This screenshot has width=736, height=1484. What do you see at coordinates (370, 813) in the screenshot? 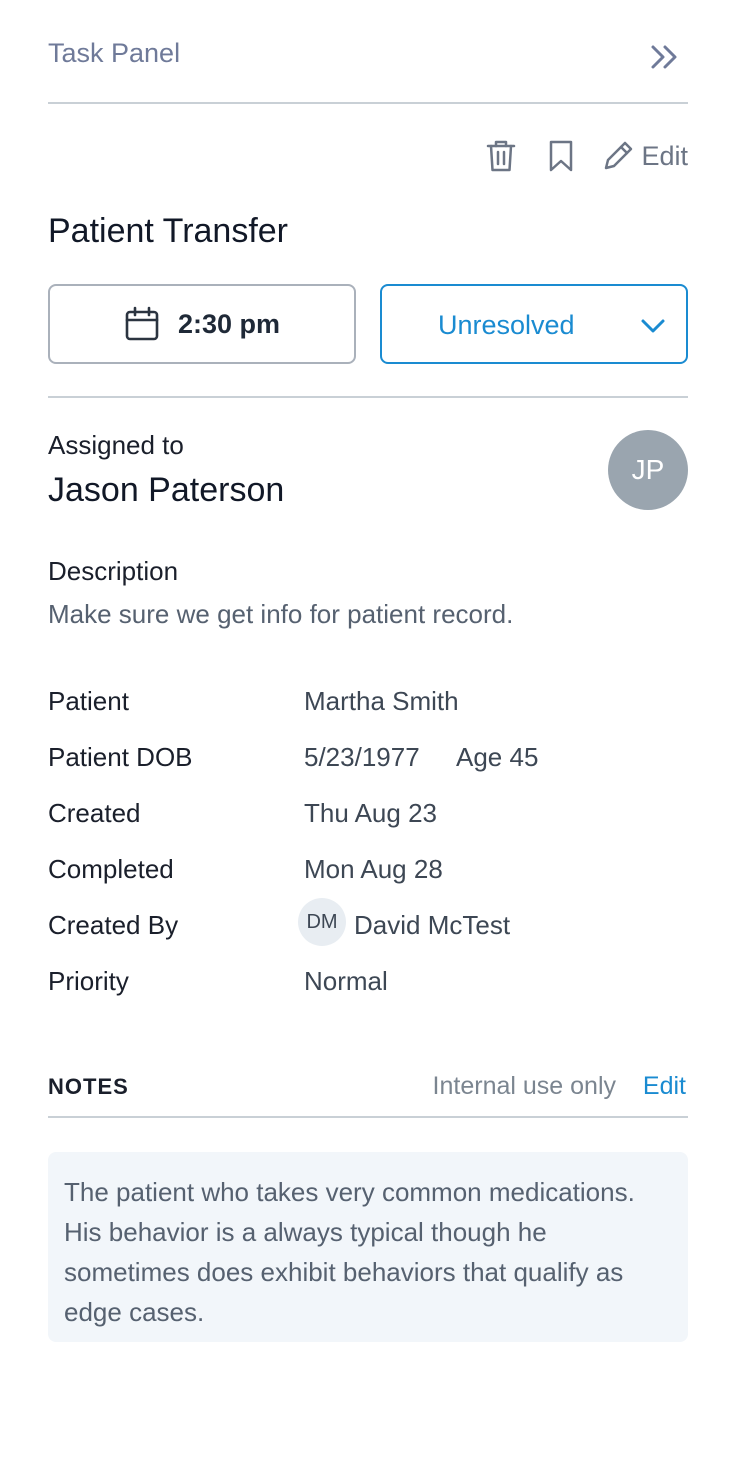
I see `created-value: Thu Aug 23` at bounding box center [370, 813].